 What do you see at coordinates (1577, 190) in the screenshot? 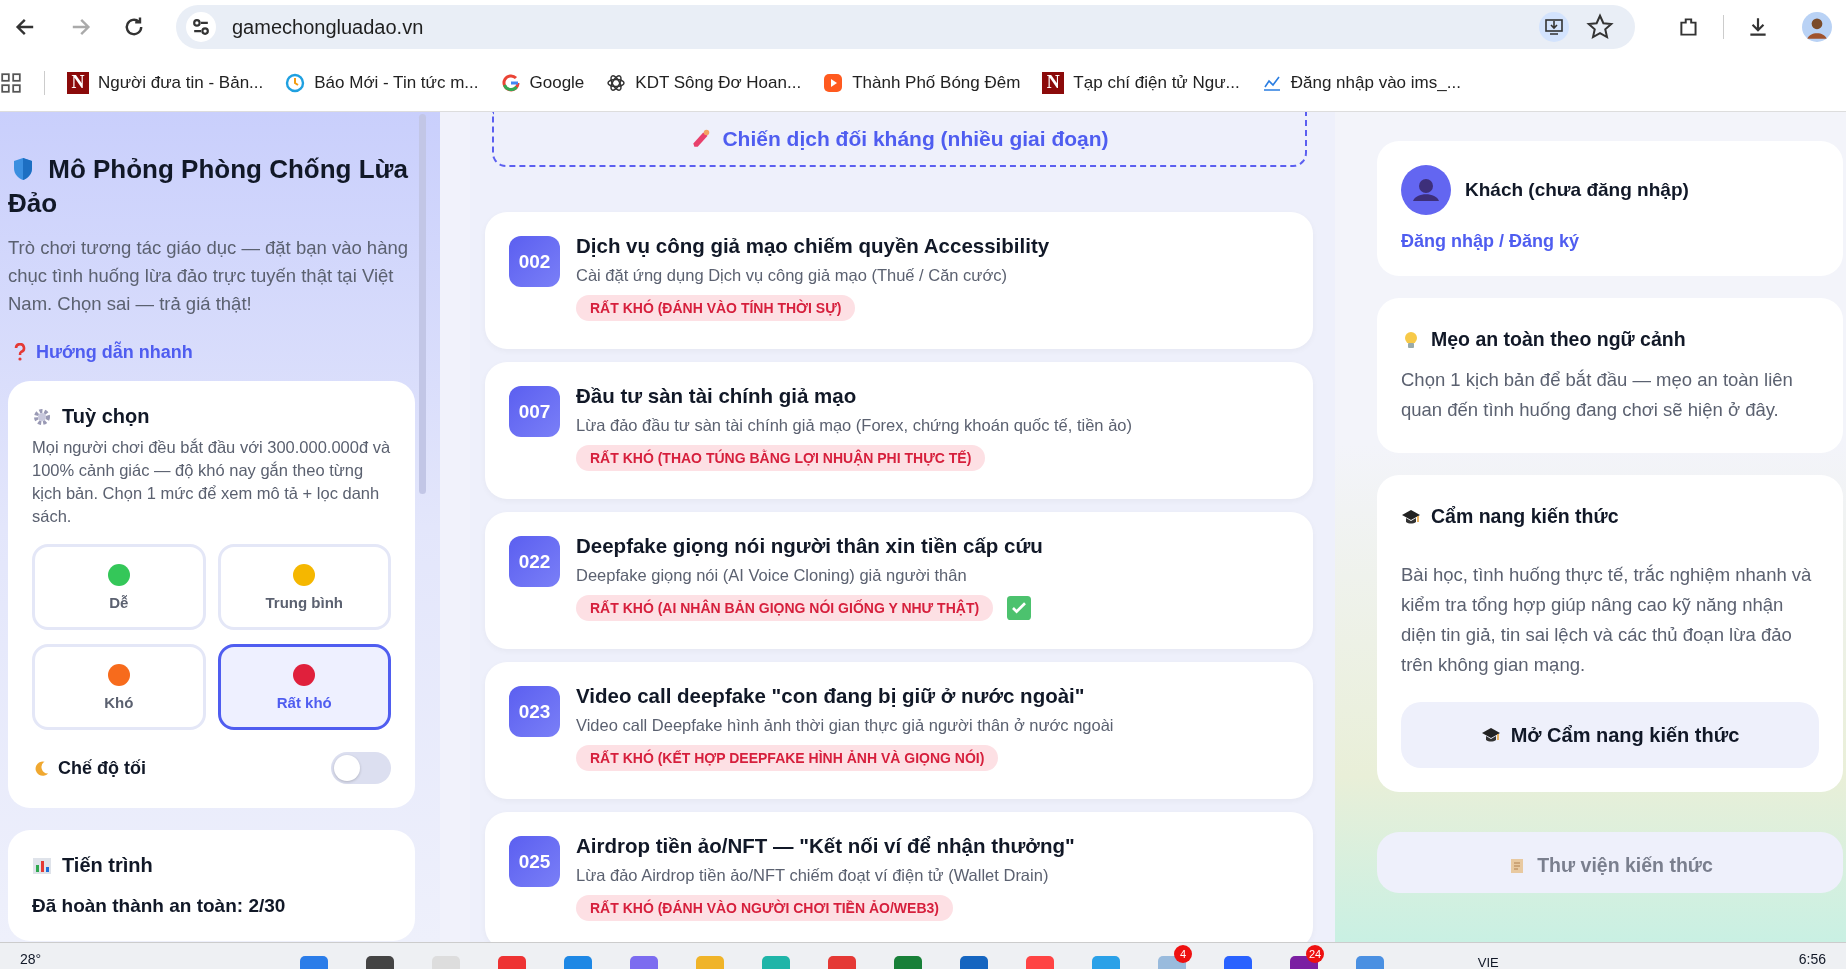
I see `user-name: Khách (chưa đăng nhập)` at bounding box center [1577, 190].